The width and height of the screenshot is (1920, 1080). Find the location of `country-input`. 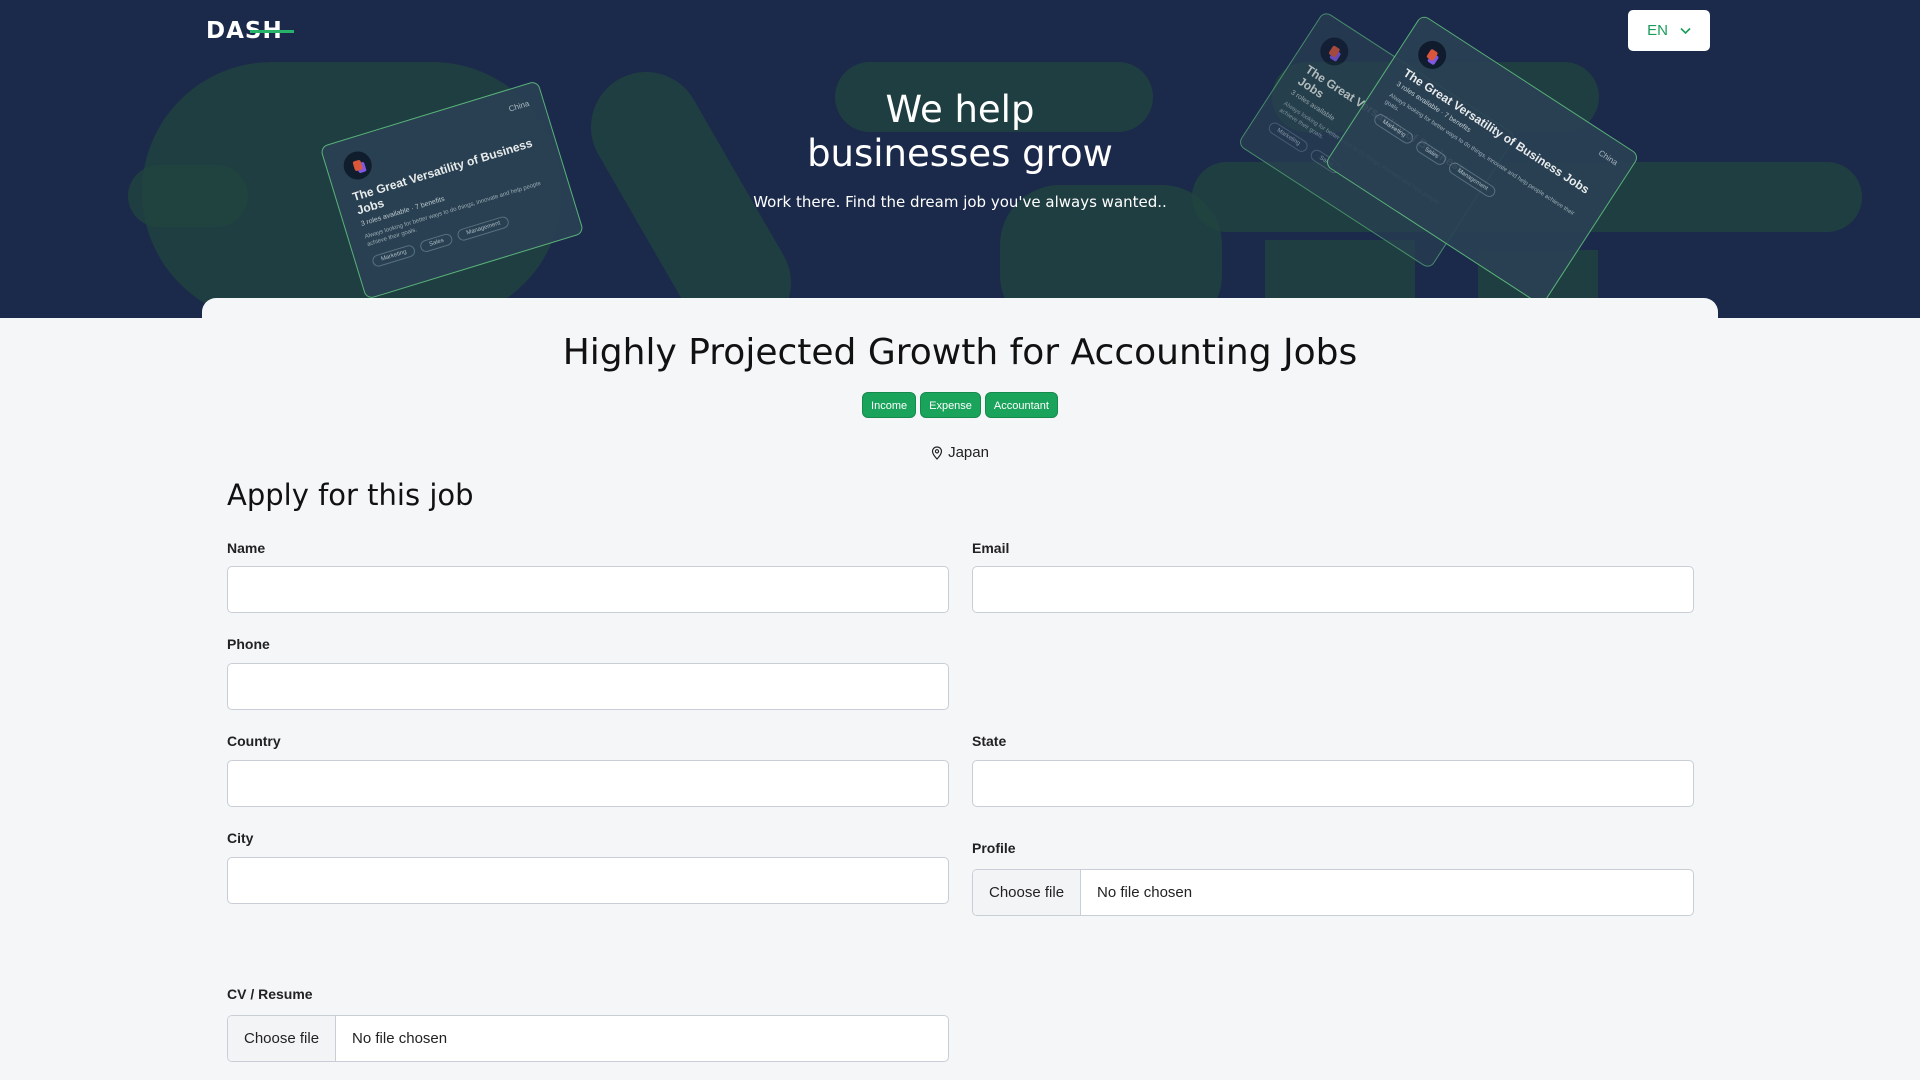

country-input is located at coordinates (588, 783).